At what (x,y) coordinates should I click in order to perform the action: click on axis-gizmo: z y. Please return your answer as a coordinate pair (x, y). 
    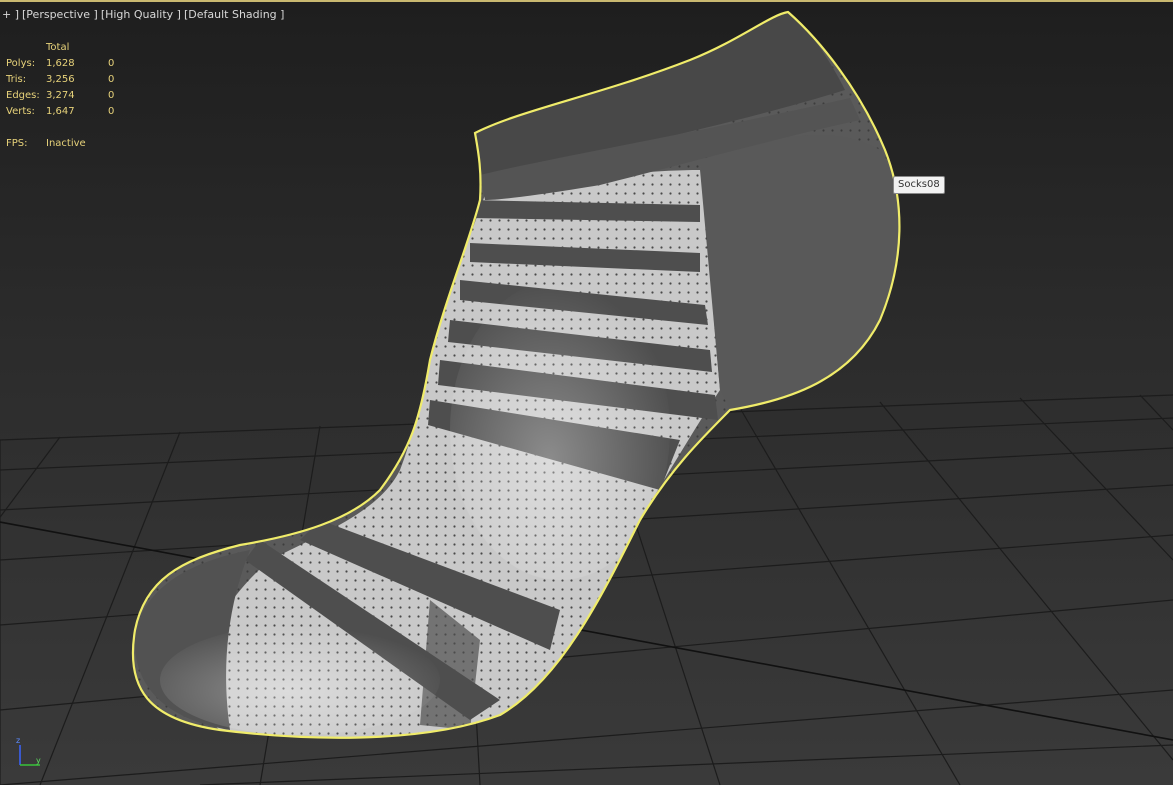
    Looking at the image, I should click on (28, 751).